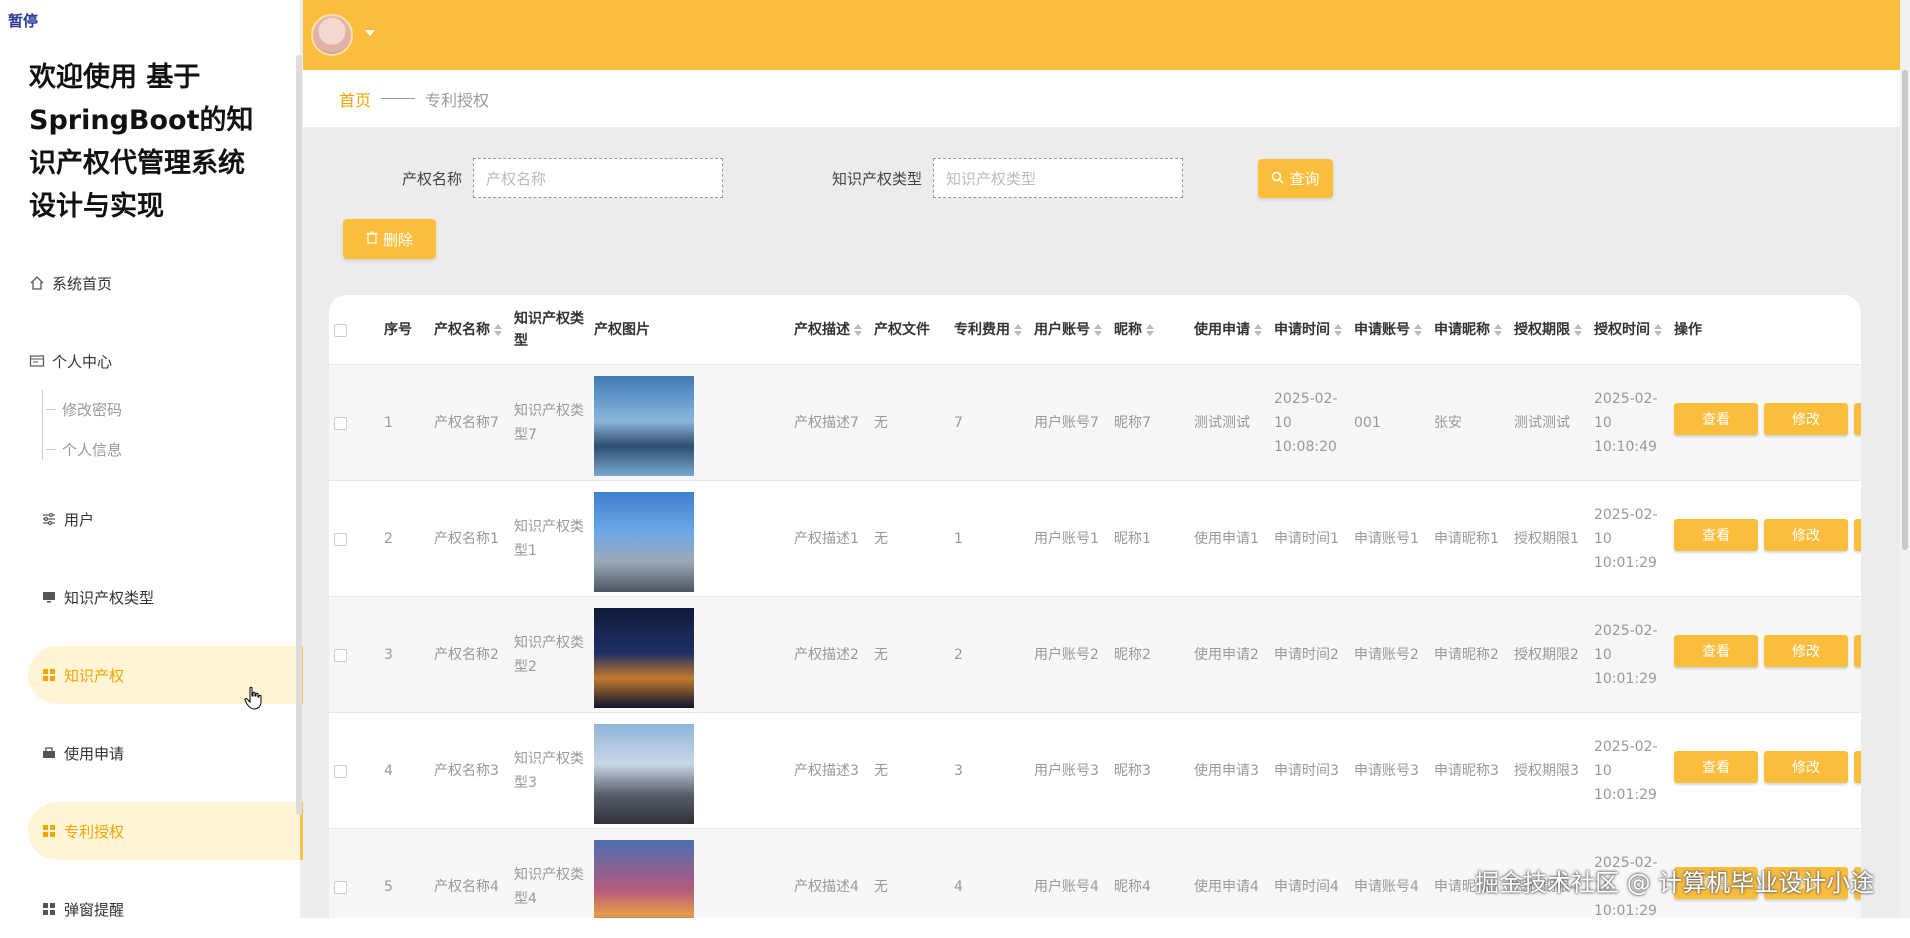  Describe the element at coordinates (1622, 330) in the screenshot. I see `header-label: 授权时间` at that location.